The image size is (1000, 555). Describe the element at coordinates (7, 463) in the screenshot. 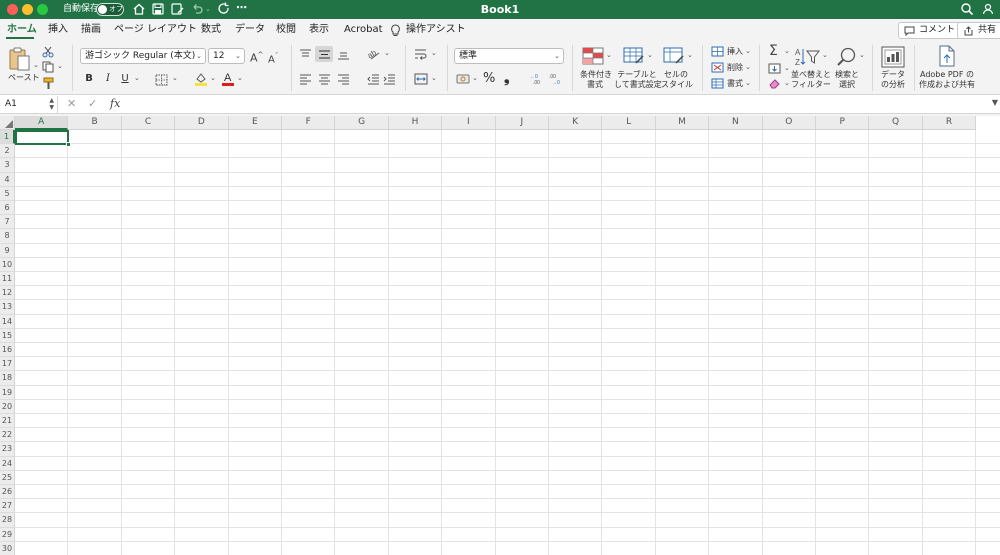

I see `row-header-24: 24` at that location.